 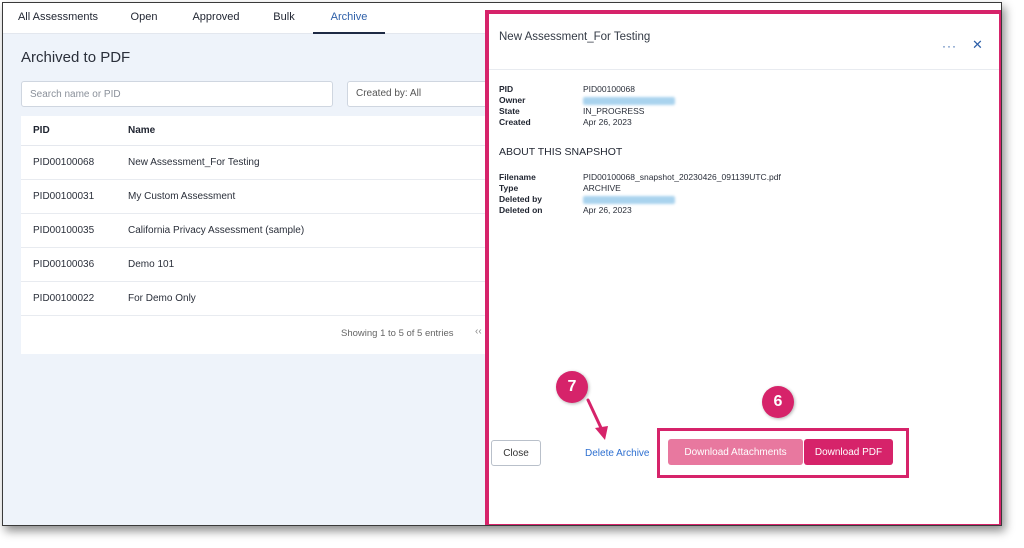 I want to click on detail-label: Deleted by, so click(x=520, y=199).